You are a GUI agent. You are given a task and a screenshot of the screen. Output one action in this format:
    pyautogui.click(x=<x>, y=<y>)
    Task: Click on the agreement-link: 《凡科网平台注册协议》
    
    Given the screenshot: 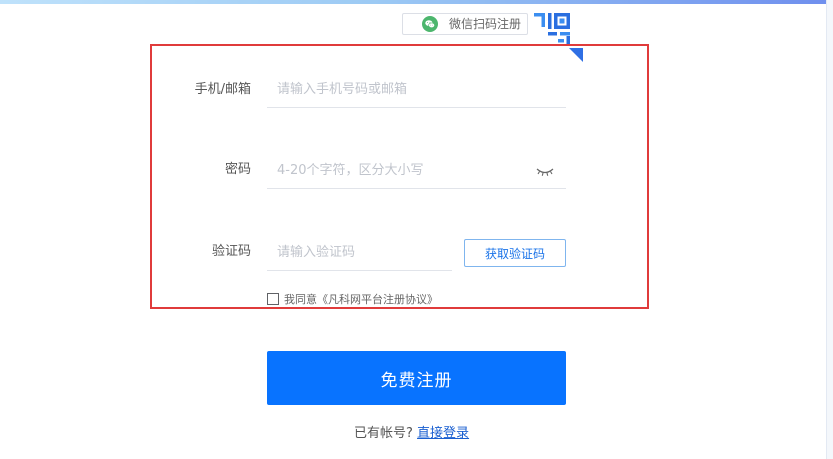 What is the action you would take?
    pyautogui.click(x=377, y=299)
    